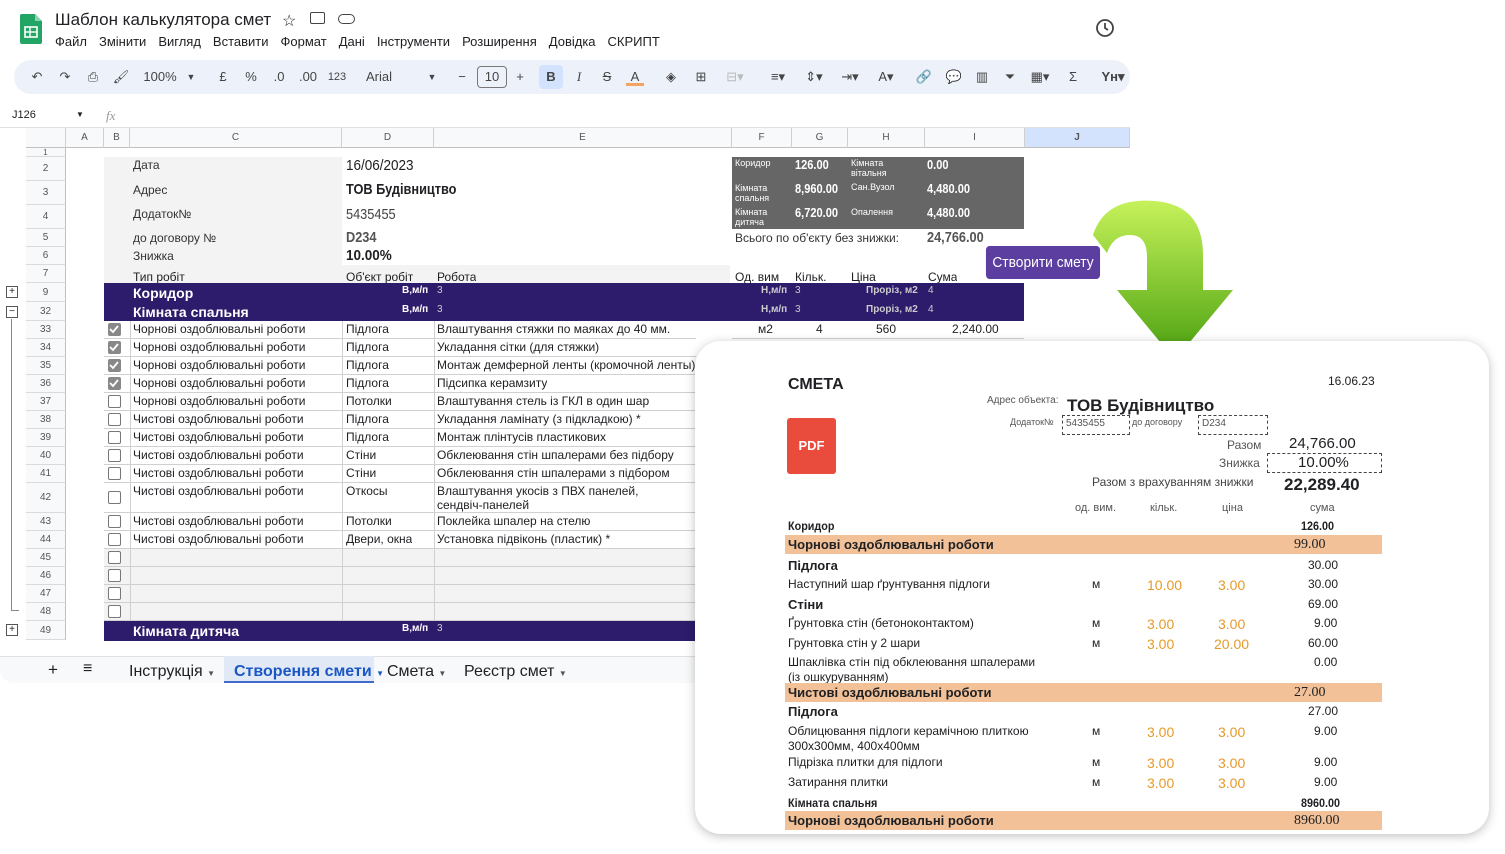  What do you see at coordinates (1077, 138) in the screenshot?
I see `column-header-j: J` at bounding box center [1077, 138].